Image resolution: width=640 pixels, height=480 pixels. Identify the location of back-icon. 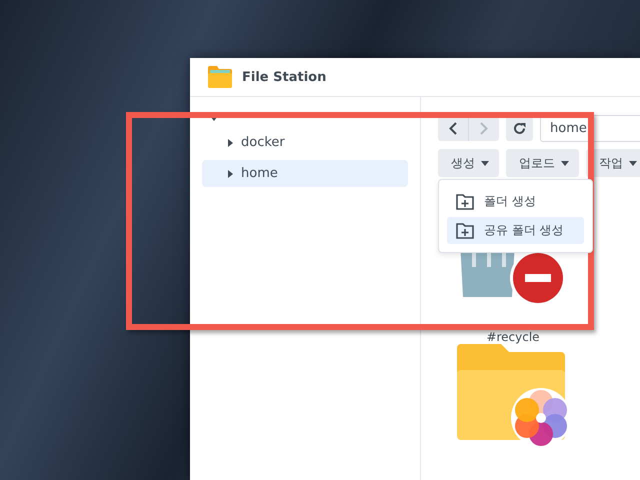
(453, 128).